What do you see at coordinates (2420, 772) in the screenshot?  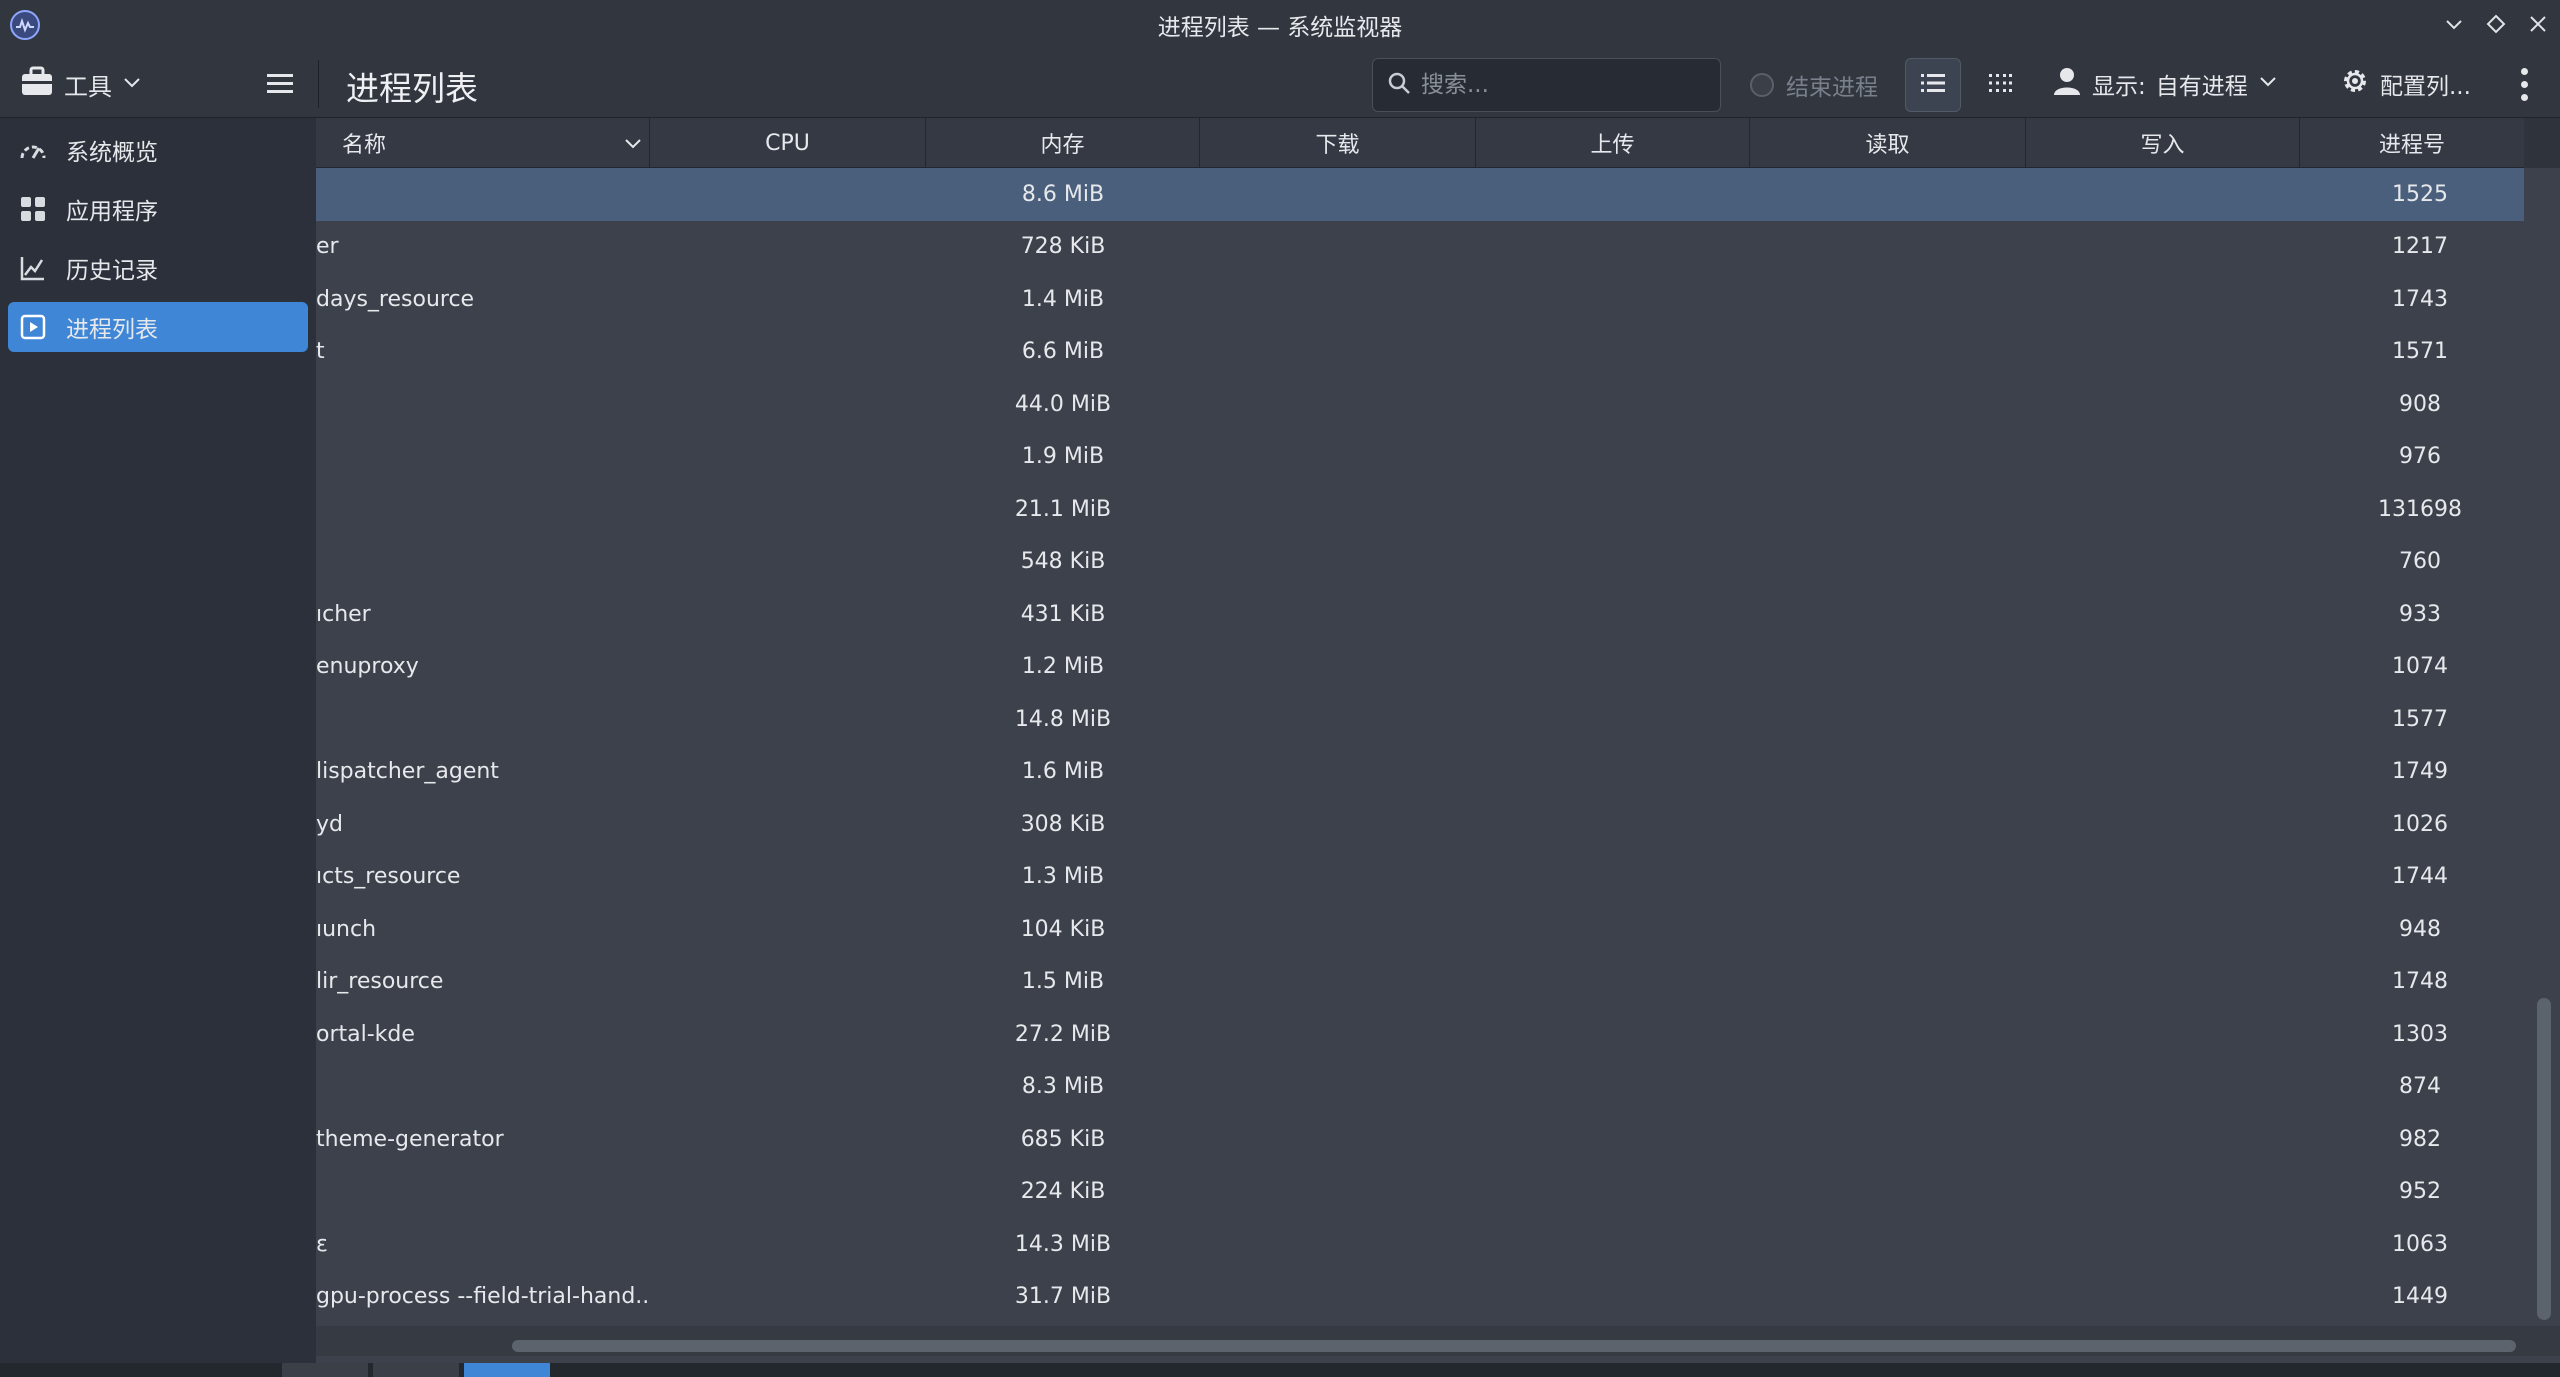 I see `pid-cell: 1749` at bounding box center [2420, 772].